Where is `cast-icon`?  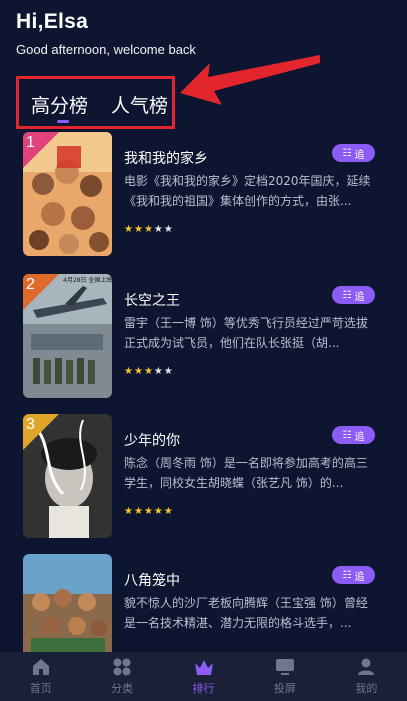 cast-icon is located at coordinates (285, 667).